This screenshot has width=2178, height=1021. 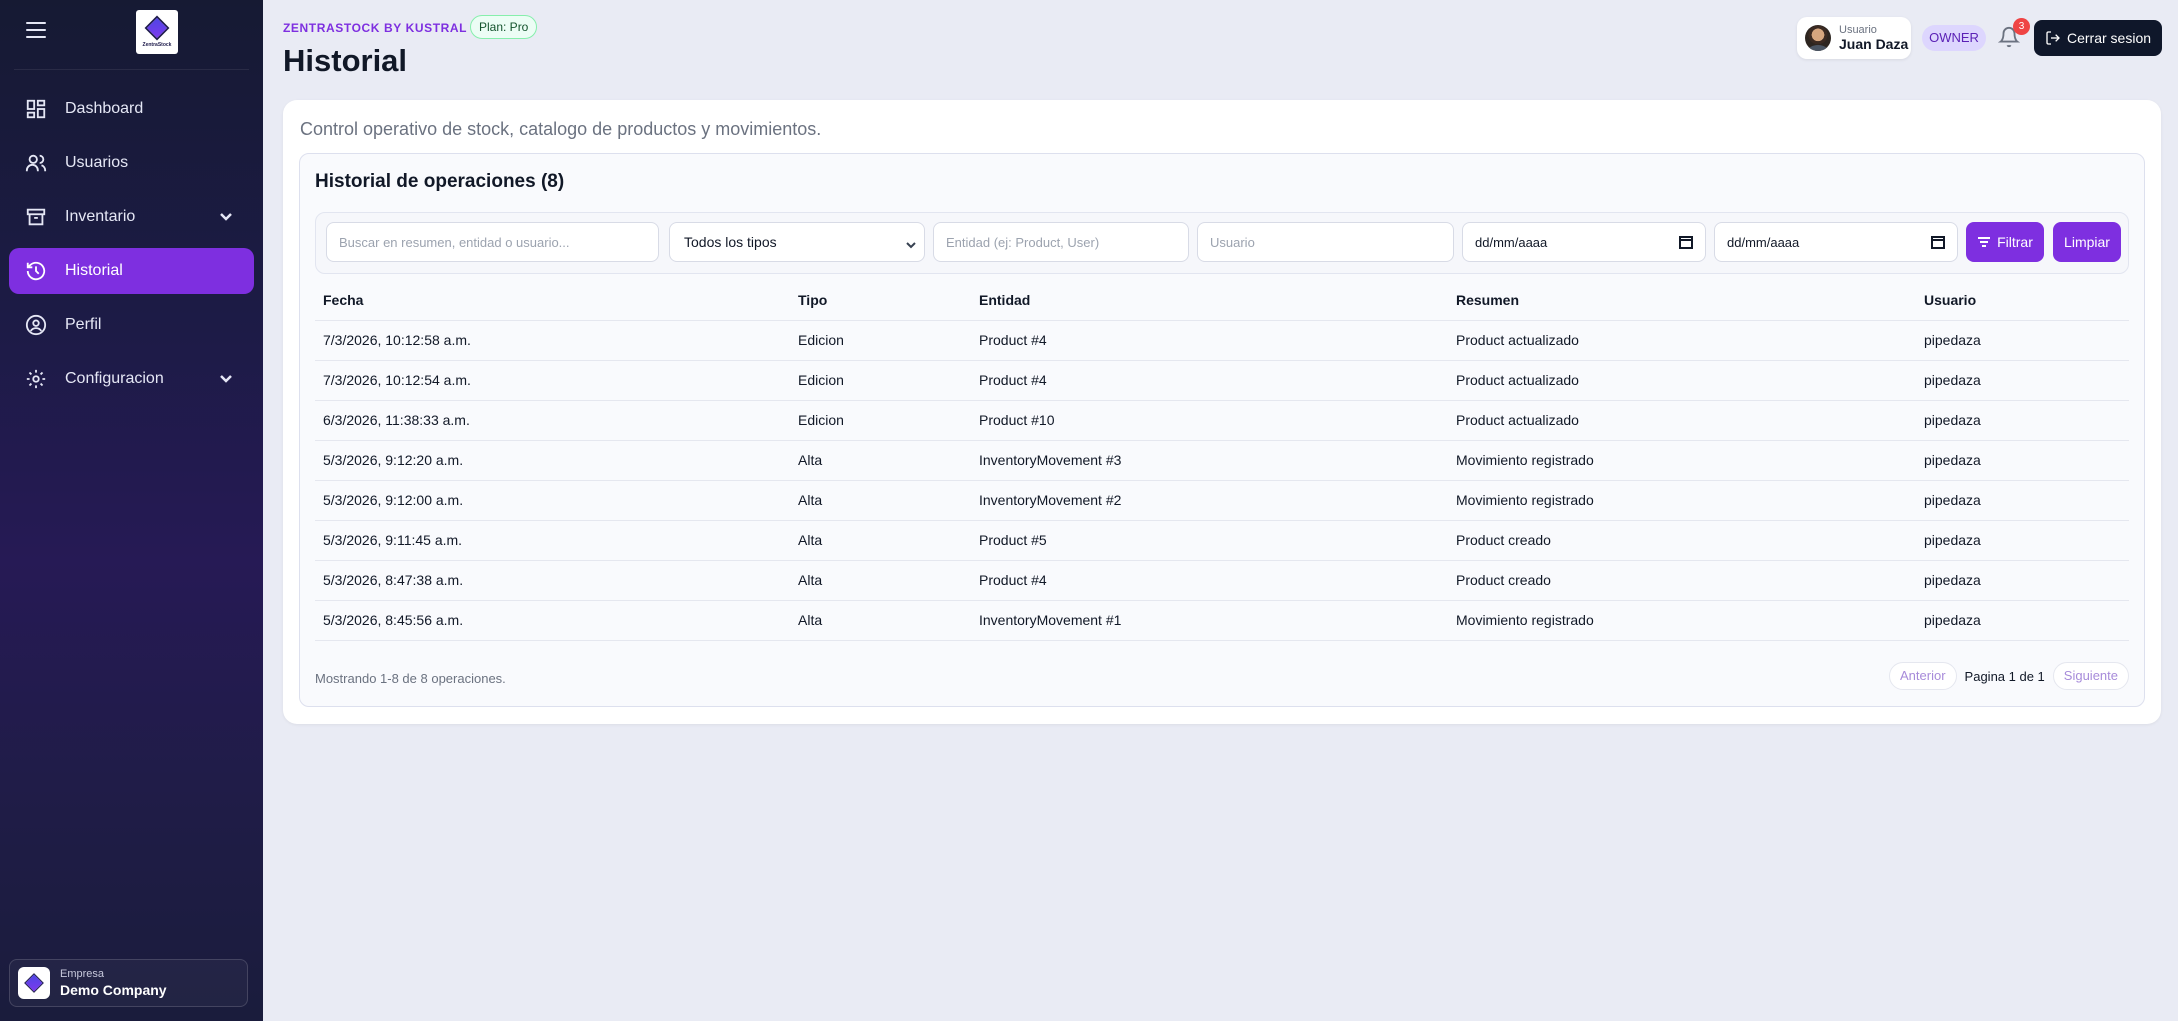 I want to click on logo-text: ZentraStock, so click(x=157, y=44).